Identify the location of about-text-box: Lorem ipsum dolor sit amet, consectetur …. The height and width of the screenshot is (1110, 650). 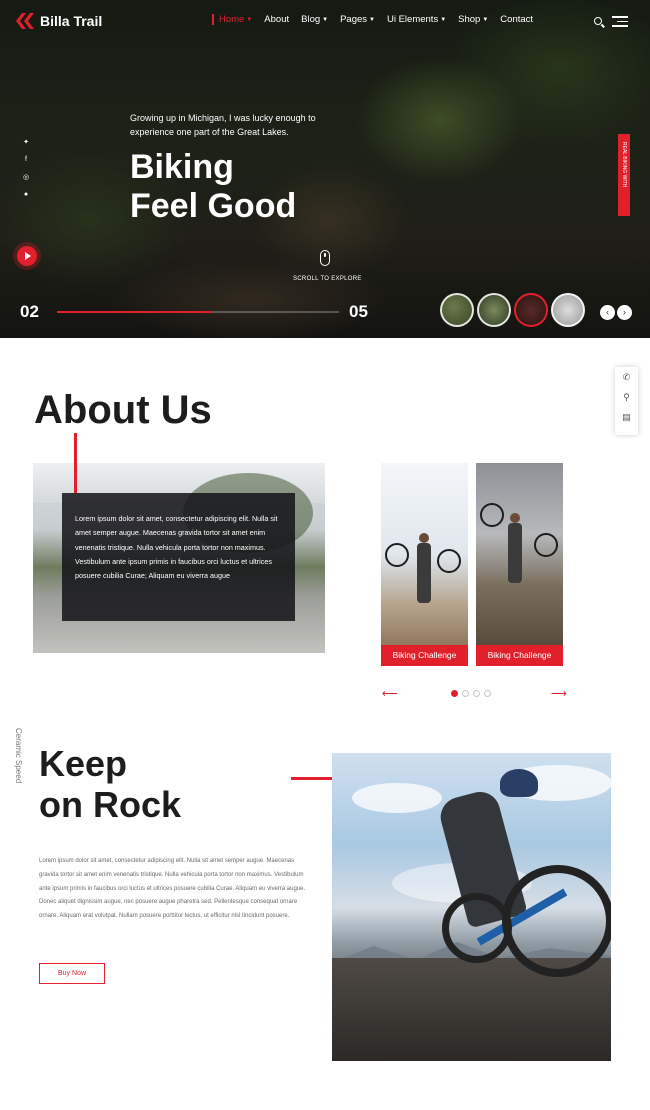
(178, 557).